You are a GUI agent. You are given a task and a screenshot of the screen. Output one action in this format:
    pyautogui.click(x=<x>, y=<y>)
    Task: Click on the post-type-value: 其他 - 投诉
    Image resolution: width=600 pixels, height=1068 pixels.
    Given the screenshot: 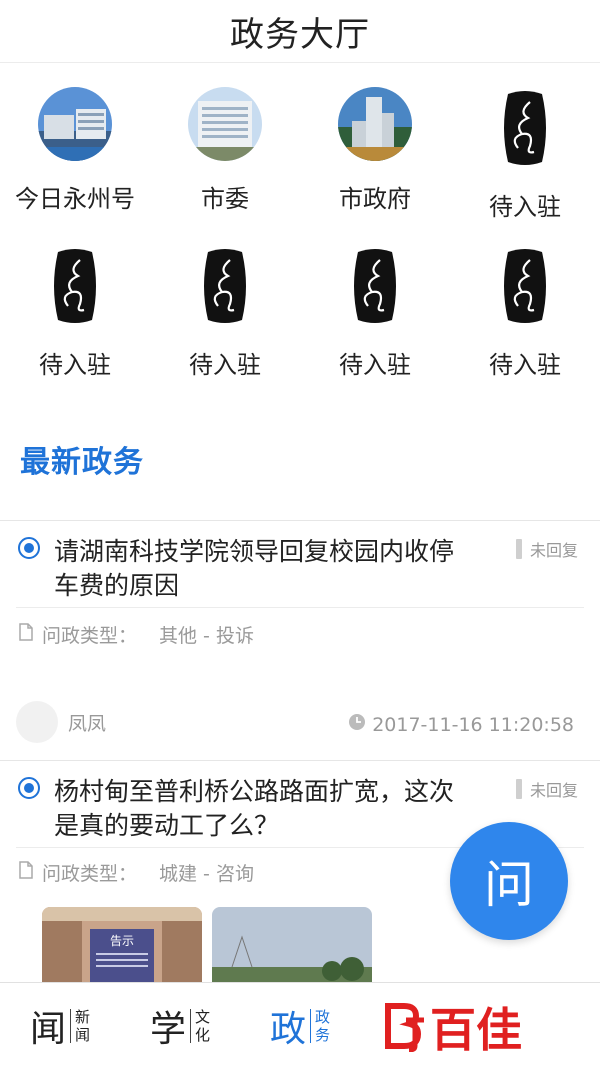 What is the action you would take?
    pyautogui.click(x=206, y=636)
    